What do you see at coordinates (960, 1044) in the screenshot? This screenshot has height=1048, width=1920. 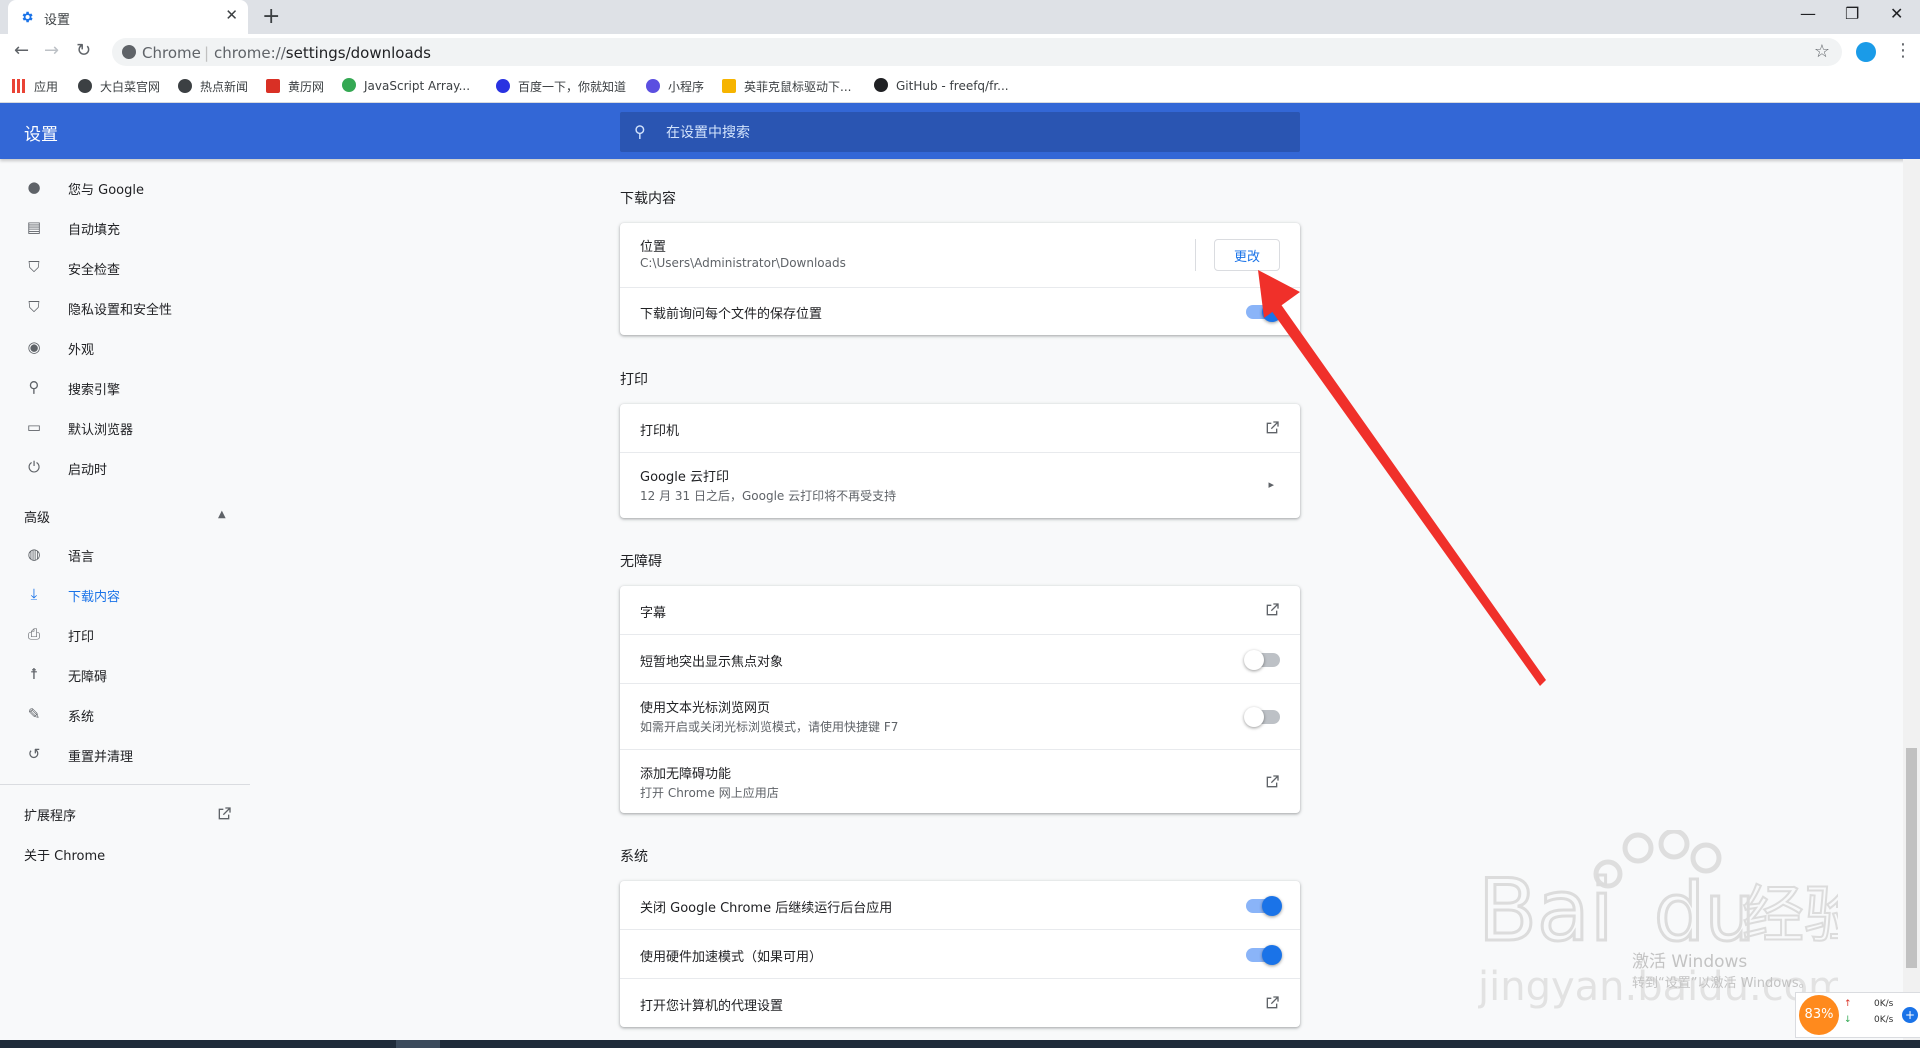 I see `taskbar` at bounding box center [960, 1044].